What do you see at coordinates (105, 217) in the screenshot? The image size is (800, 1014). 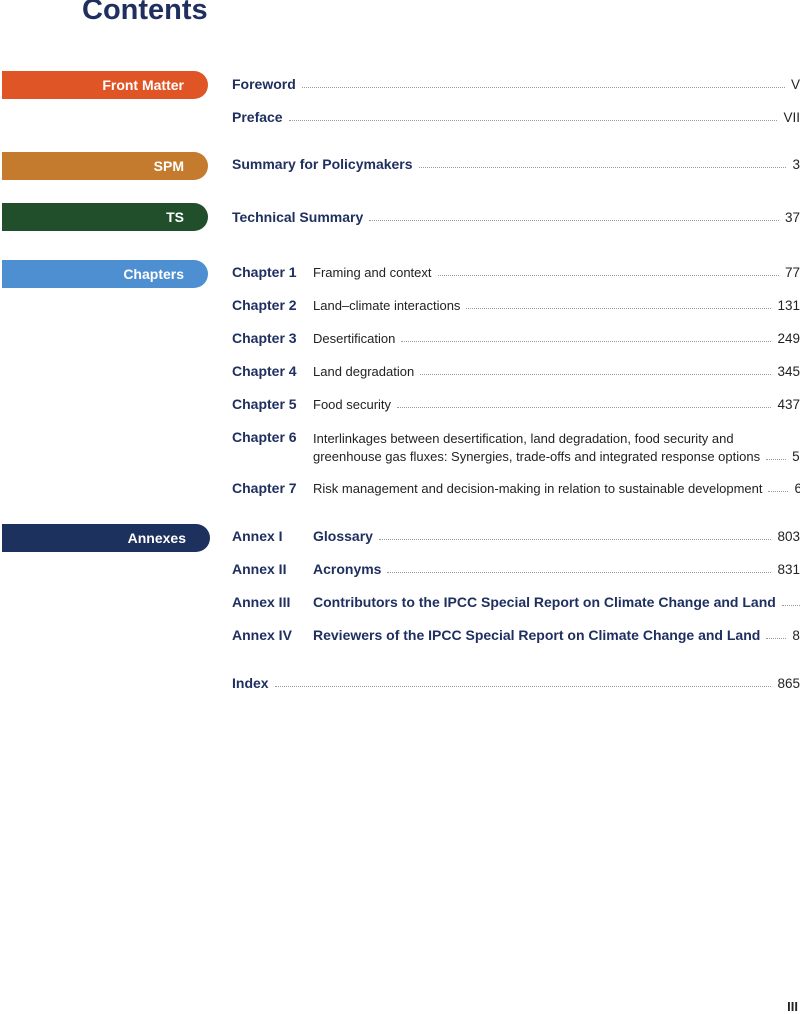 I see `section-tab-ts: TS` at bounding box center [105, 217].